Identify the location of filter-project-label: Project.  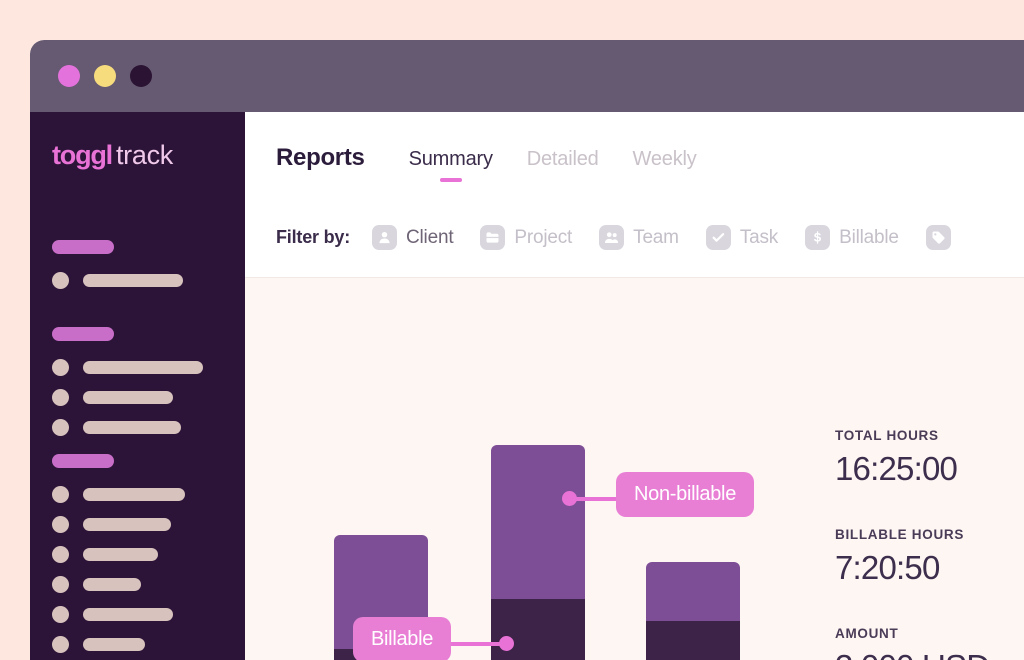
(543, 237).